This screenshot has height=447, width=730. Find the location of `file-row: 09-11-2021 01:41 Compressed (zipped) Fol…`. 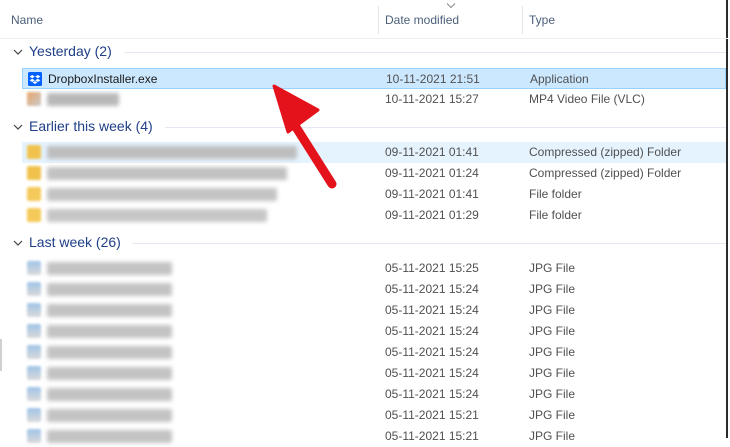

file-row: 09-11-2021 01:41 Compressed (zipped) Fol… is located at coordinates (374, 152).